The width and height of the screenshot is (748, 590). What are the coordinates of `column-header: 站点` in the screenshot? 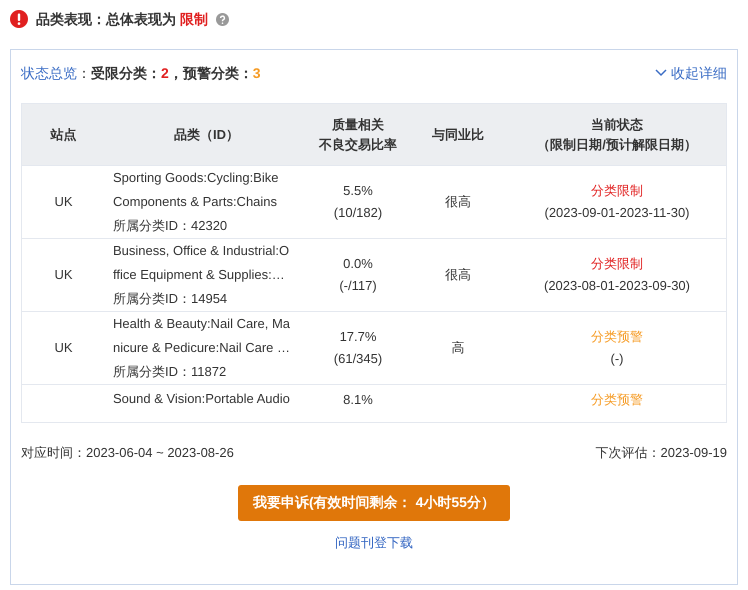 It's located at (63, 135).